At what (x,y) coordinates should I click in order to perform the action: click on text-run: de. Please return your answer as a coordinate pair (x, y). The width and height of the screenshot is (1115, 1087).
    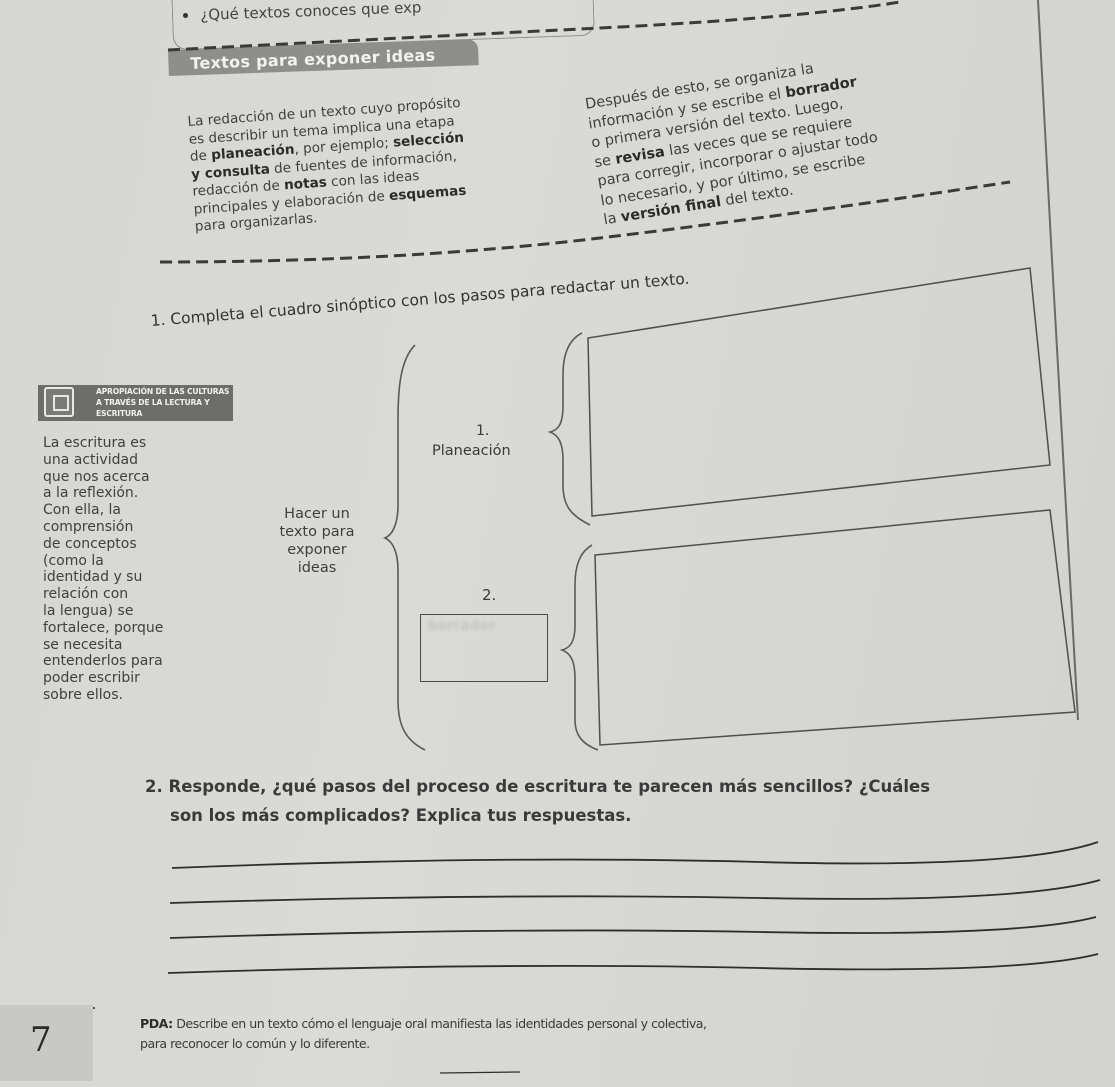
    Looking at the image, I should click on (200, 156).